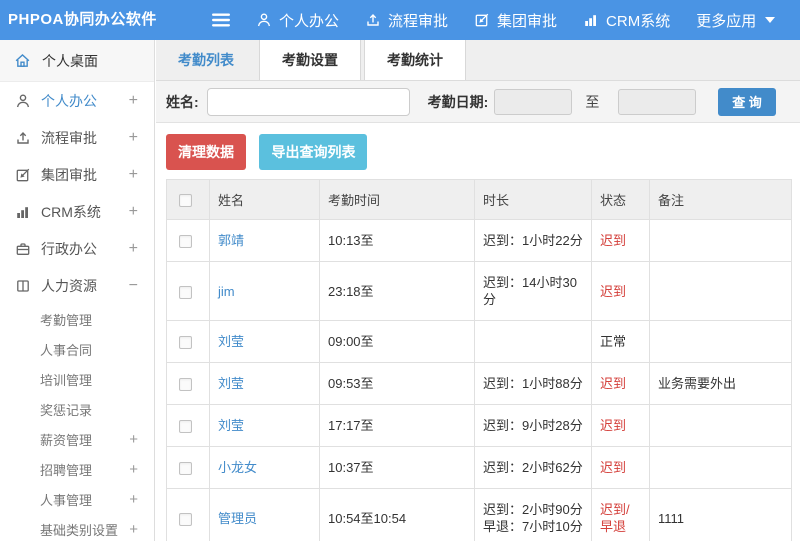  I want to click on table-row: 郭靖 10:13至 迟到：1小时22分 迟到, so click(479, 240).